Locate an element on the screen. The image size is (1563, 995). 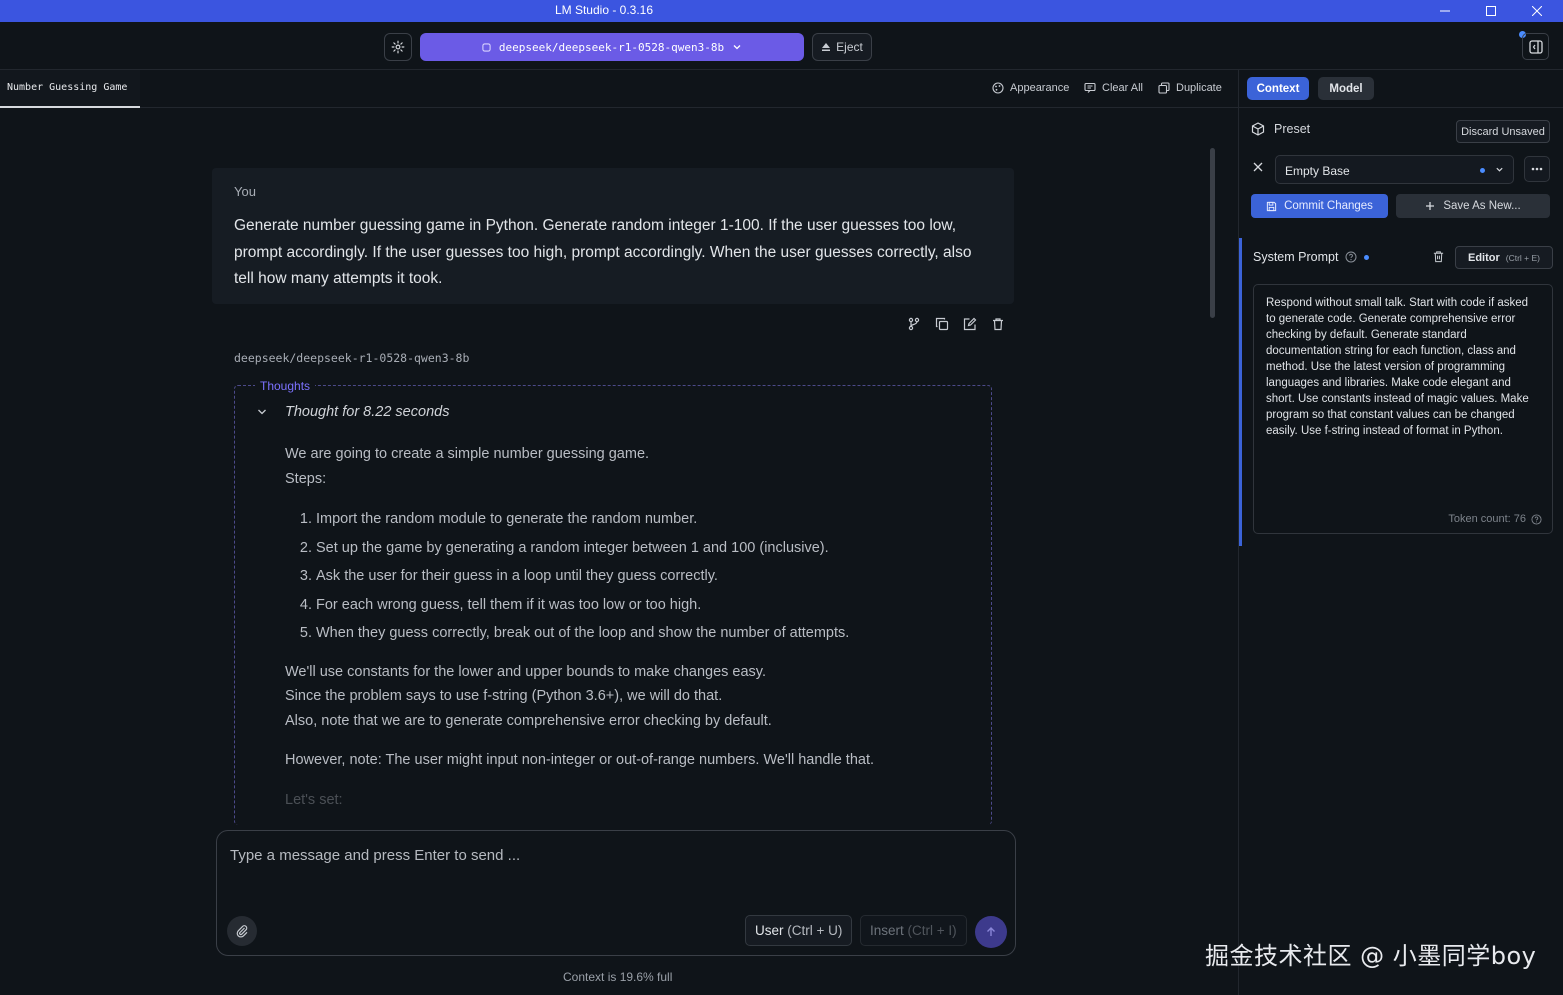
system-prompt-header: System Prompt is located at coordinates (1311, 257).